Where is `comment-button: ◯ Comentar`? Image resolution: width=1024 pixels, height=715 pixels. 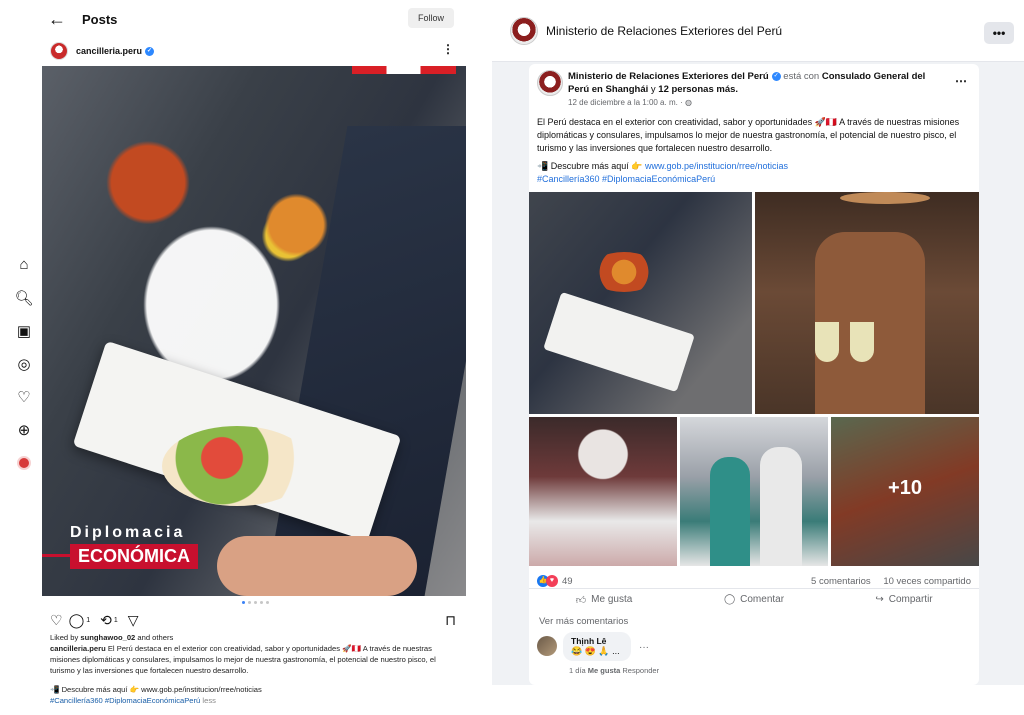
comment-button: ◯ Comentar is located at coordinates (754, 599).